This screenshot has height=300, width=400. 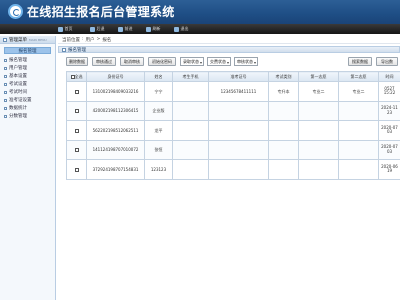 I want to click on sidebar-item-users: 用户管理, so click(x=27, y=68).